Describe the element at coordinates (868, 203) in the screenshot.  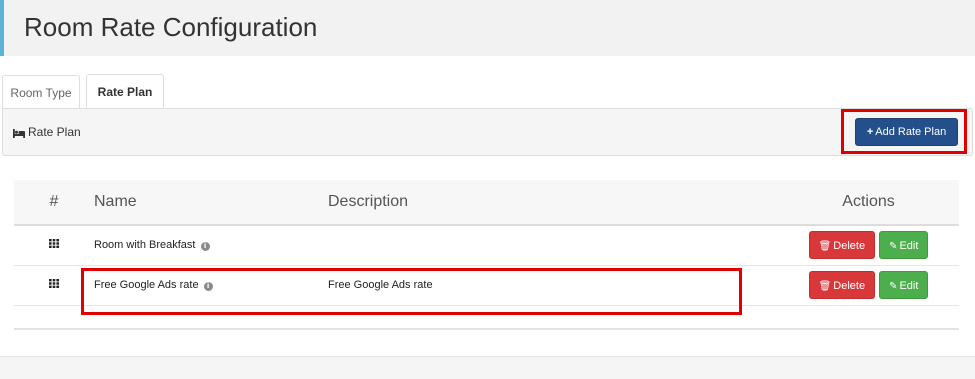
I see `column-header-actions: Actions` at that location.